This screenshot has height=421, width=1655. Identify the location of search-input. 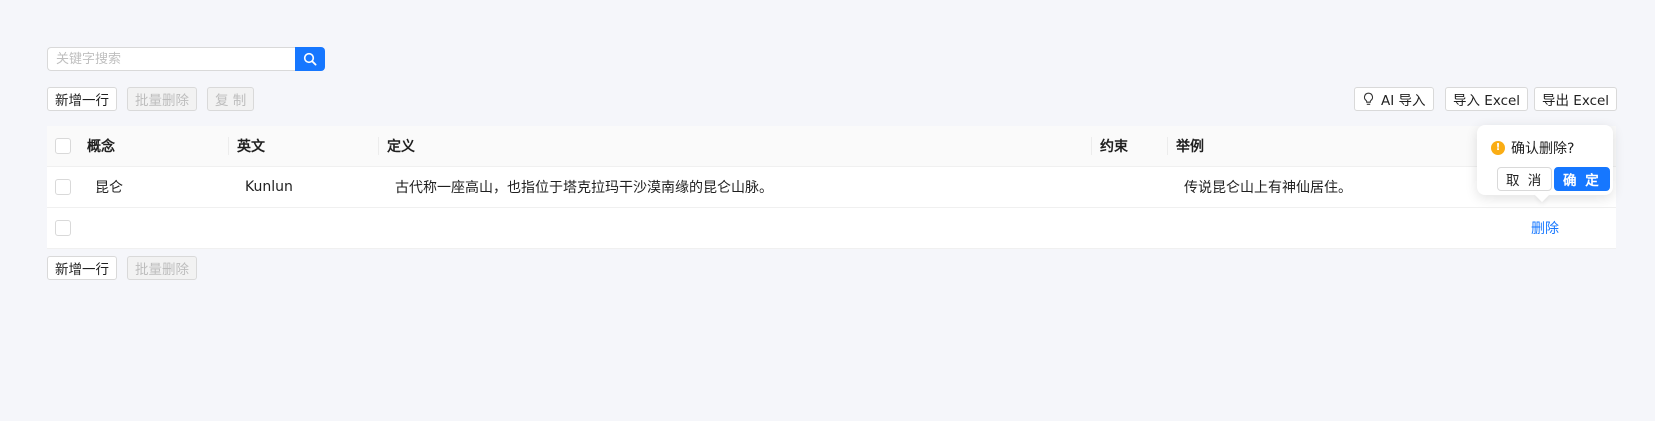
(171, 59).